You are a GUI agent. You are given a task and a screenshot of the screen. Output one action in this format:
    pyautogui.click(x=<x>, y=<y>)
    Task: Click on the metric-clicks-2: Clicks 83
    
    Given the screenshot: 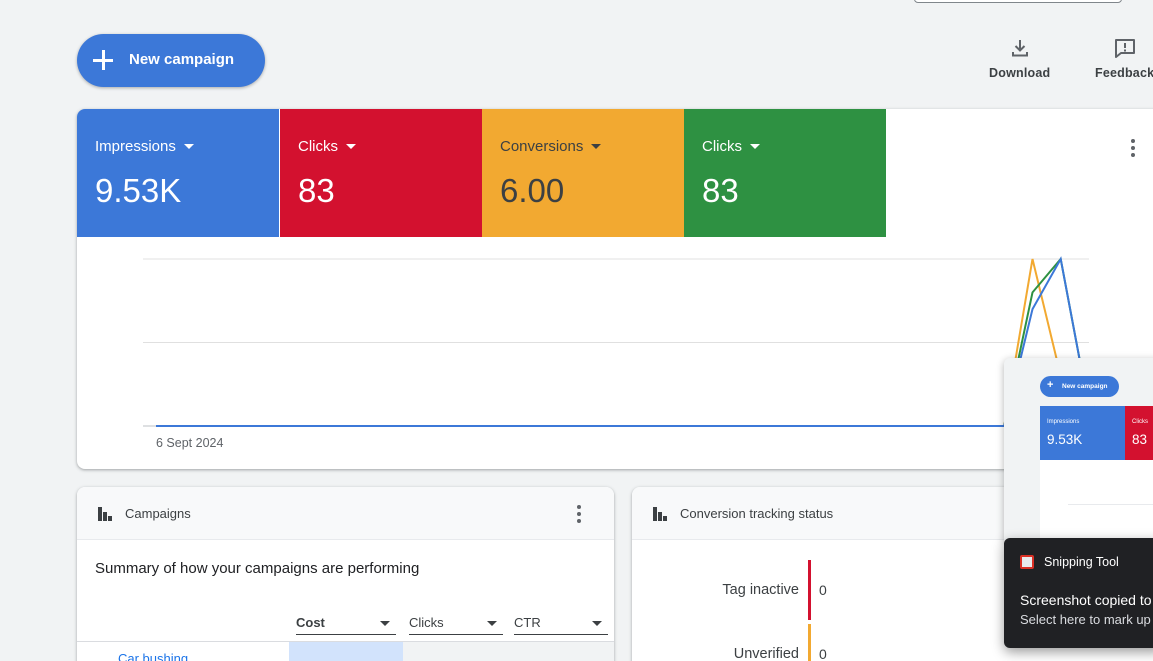 What is the action you would take?
    pyautogui.click(x=785, y=173)
    